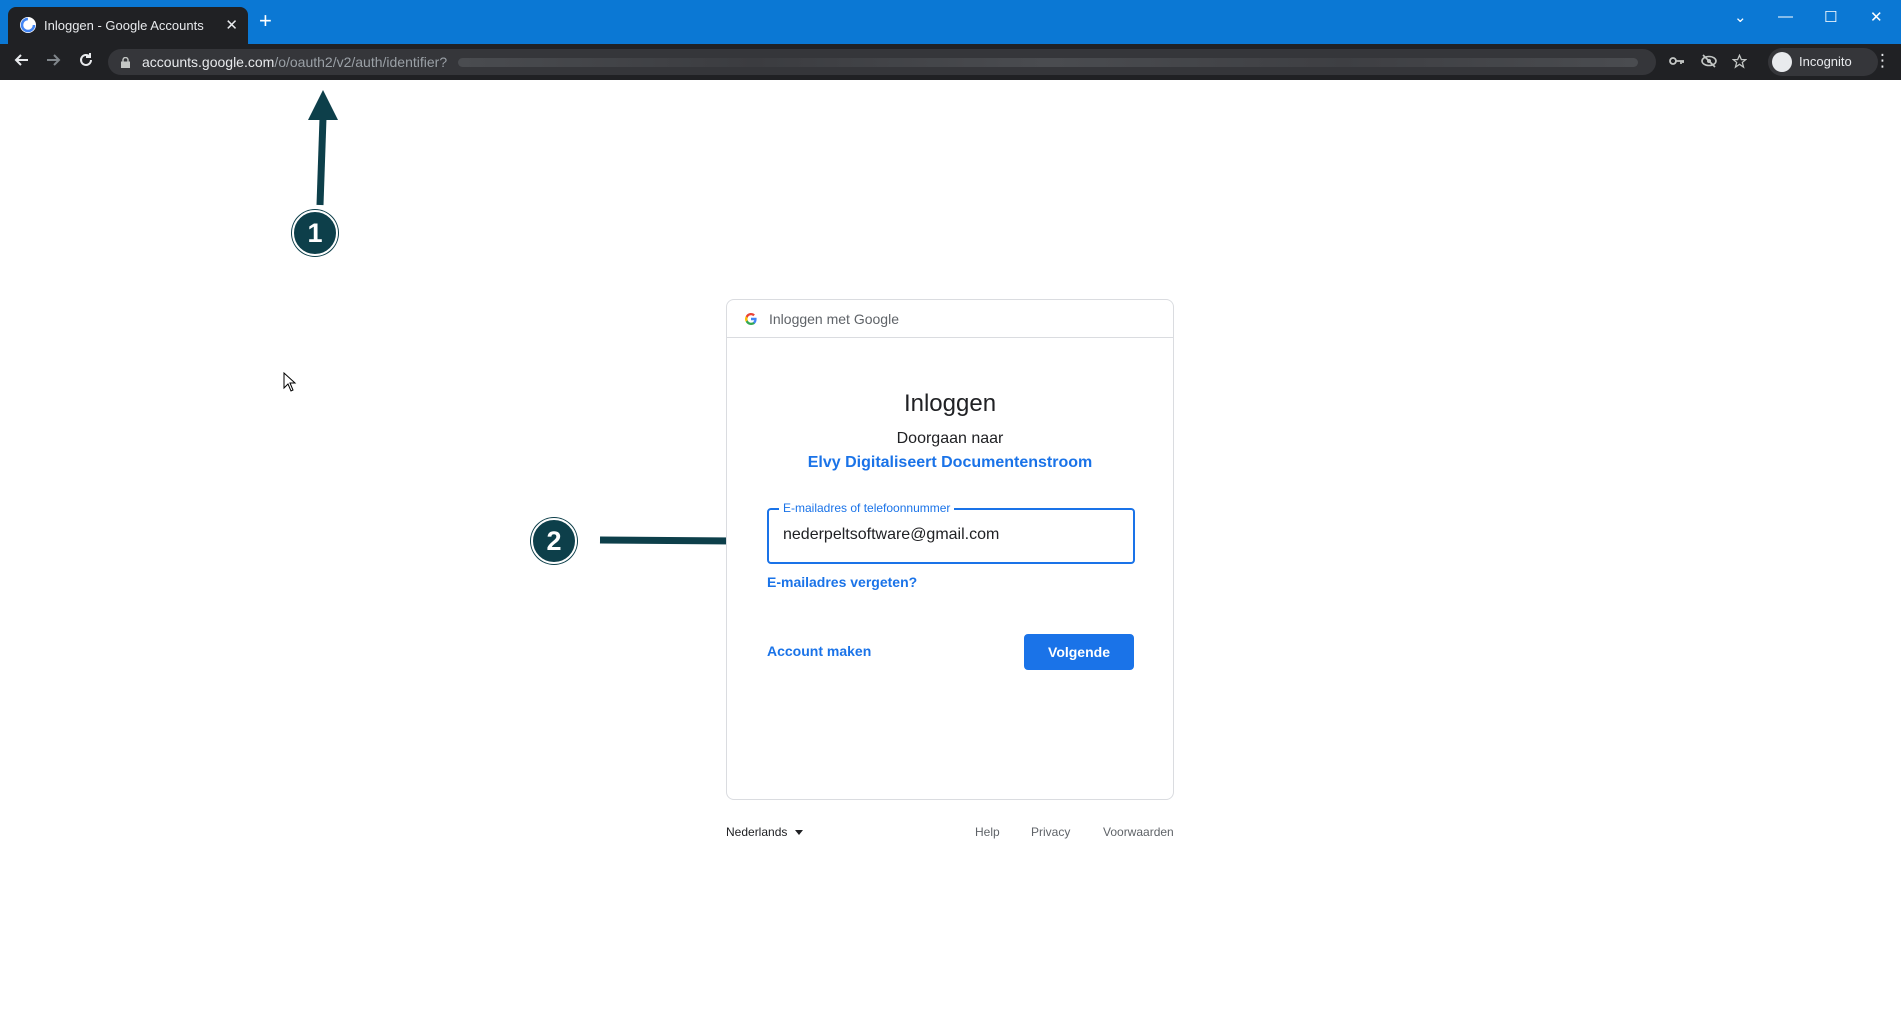 The image size is (1901, 1021). I want to click on browser-tab: Inloggen - Google Accounts ✕, so click(128, 25).